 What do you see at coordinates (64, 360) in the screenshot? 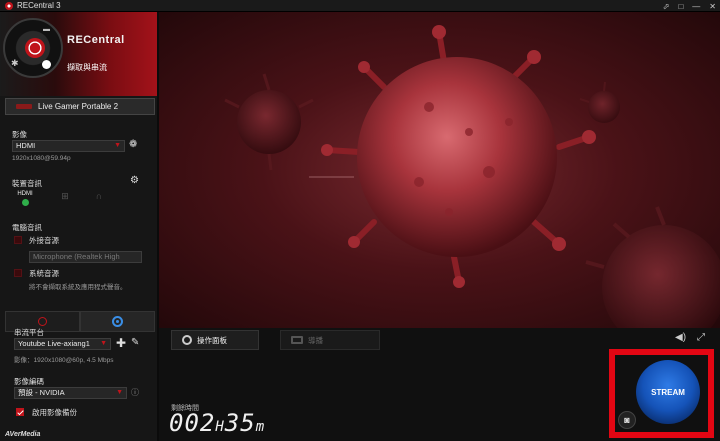
I see `platform-info: 影像：1920x1080@60p, 4.5 Mbps` at bounding box center [64, 360].